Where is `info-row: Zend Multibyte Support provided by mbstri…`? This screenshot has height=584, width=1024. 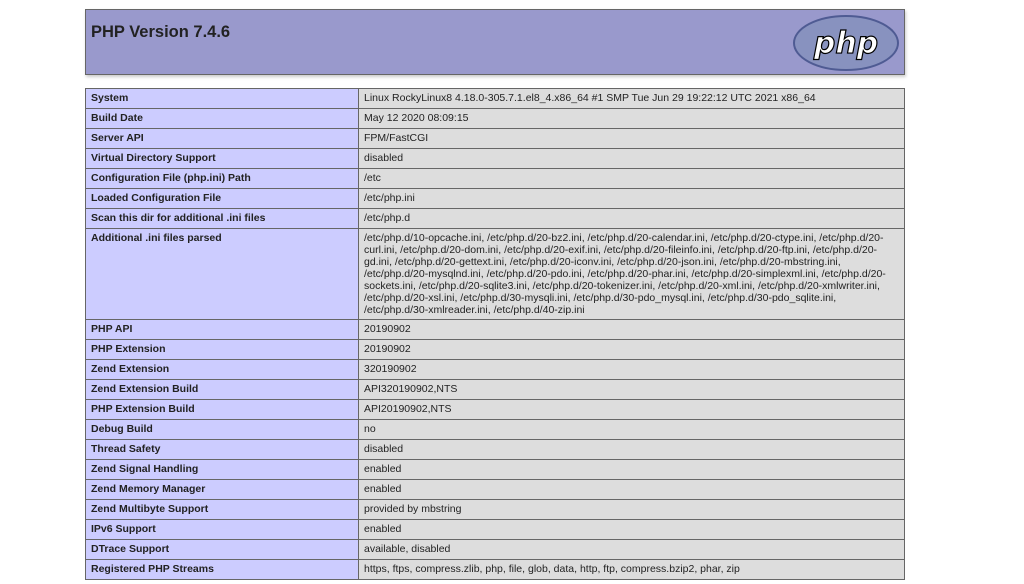
info-row: Zend Multibyte Support provided by mbstri… is located at coordinates (495, 509).